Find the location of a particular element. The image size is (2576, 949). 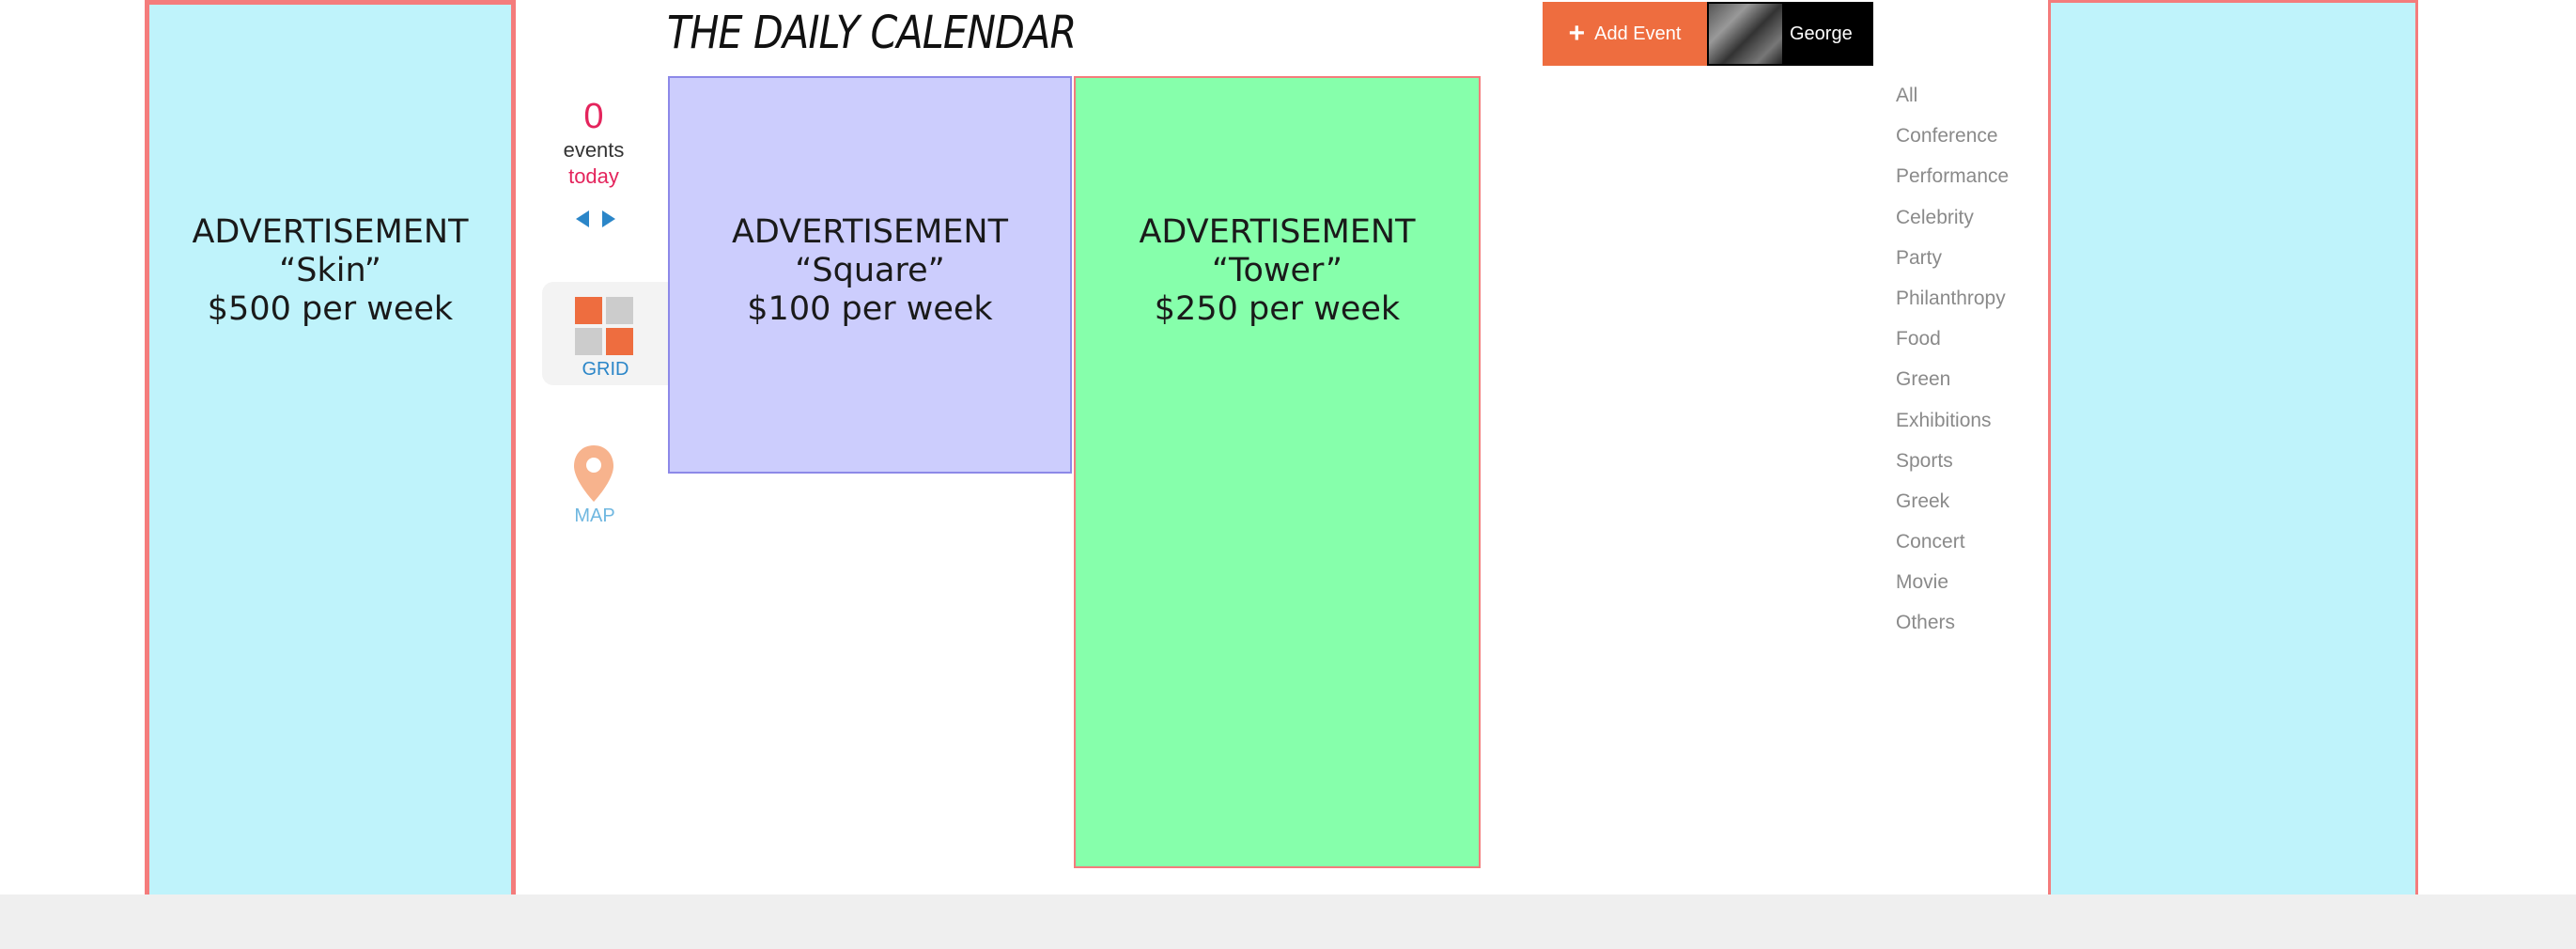

ad-square-name: “Square” is located at coordinates (870, 271).